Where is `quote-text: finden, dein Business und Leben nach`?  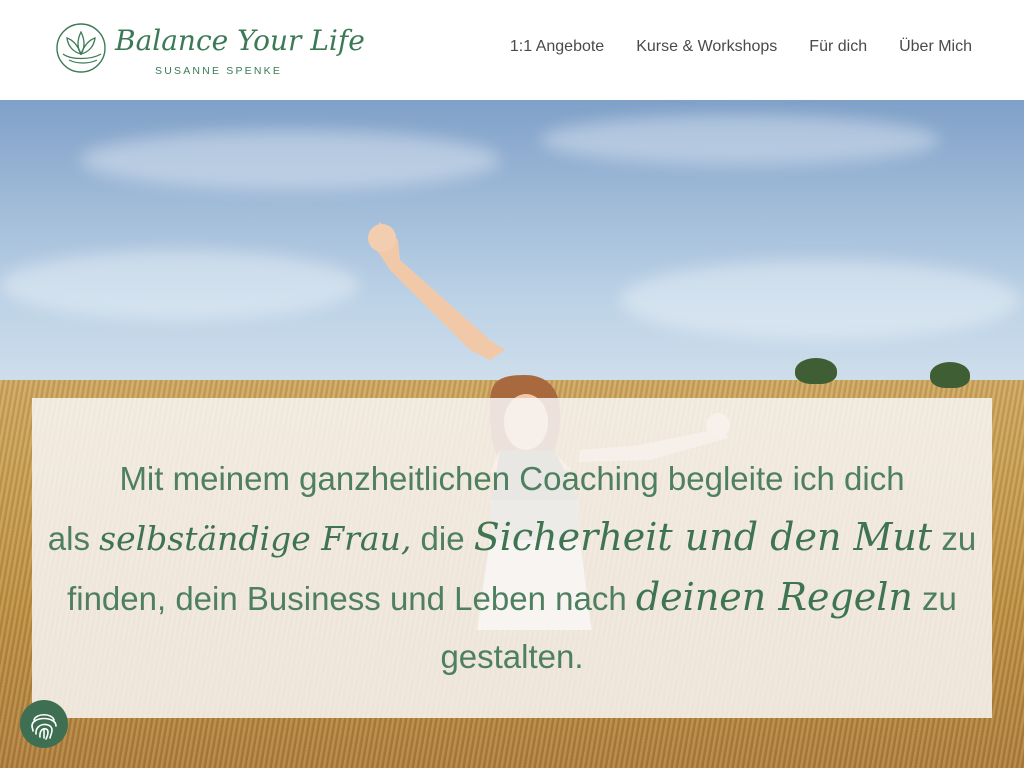
quote-text: finden, dein Business und Leben nach is located at coordinates (351, 598).